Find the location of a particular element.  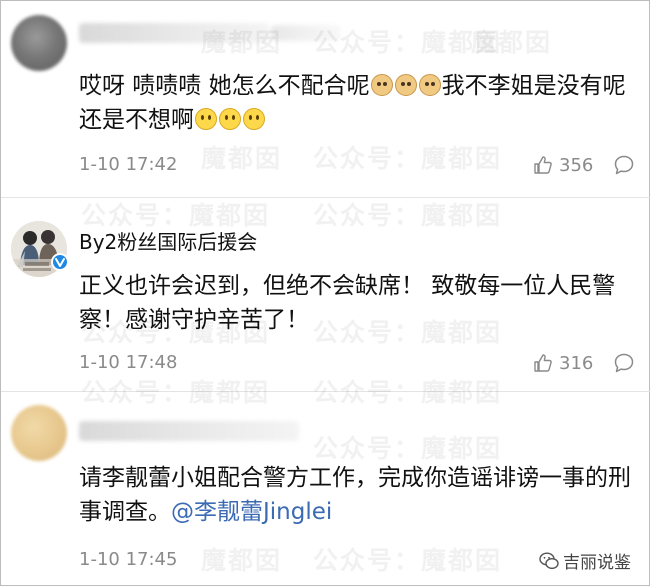

comment-timestamp: 1-10 17:45 is located at coordinates (128, 559).